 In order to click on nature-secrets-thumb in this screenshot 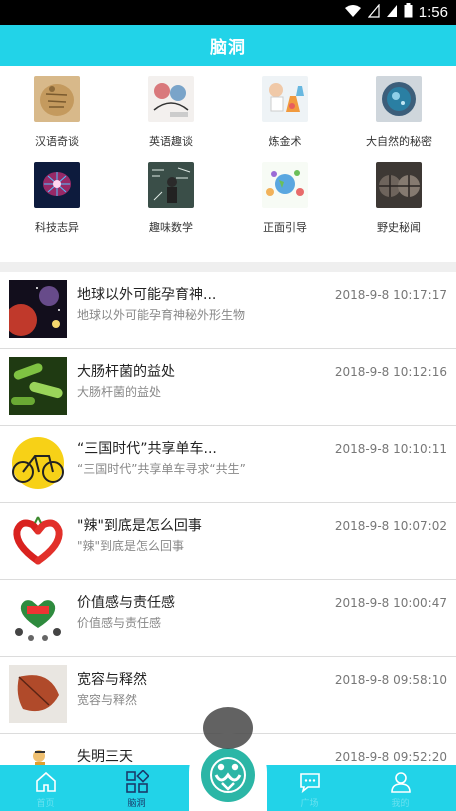, I will do `click(399, 99)`.